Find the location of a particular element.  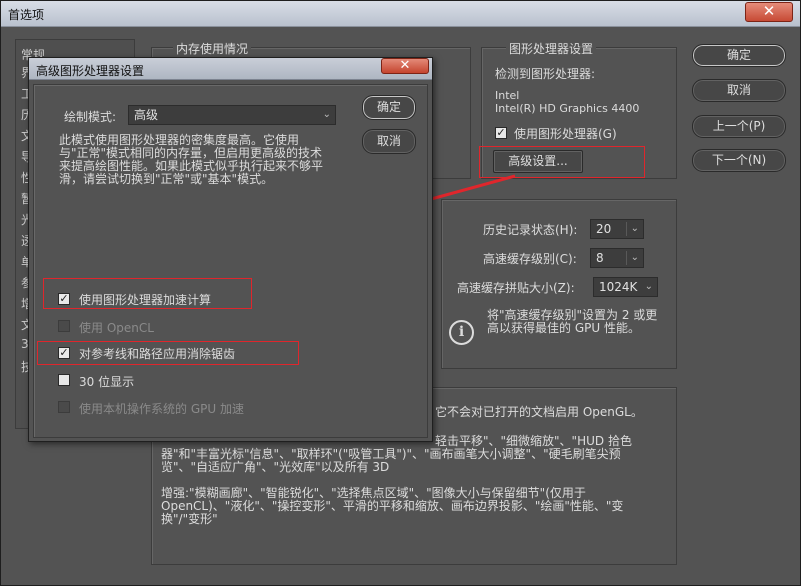

dialog-title: 高级图形处理器设置 is located at coordinates (90, 71).